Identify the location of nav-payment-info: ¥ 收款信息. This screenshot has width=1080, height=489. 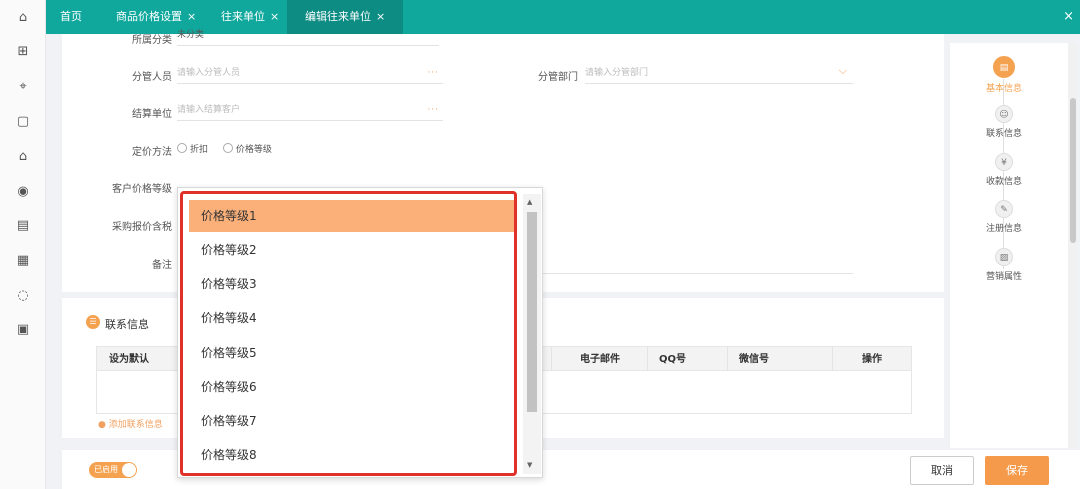
(1004, 170).